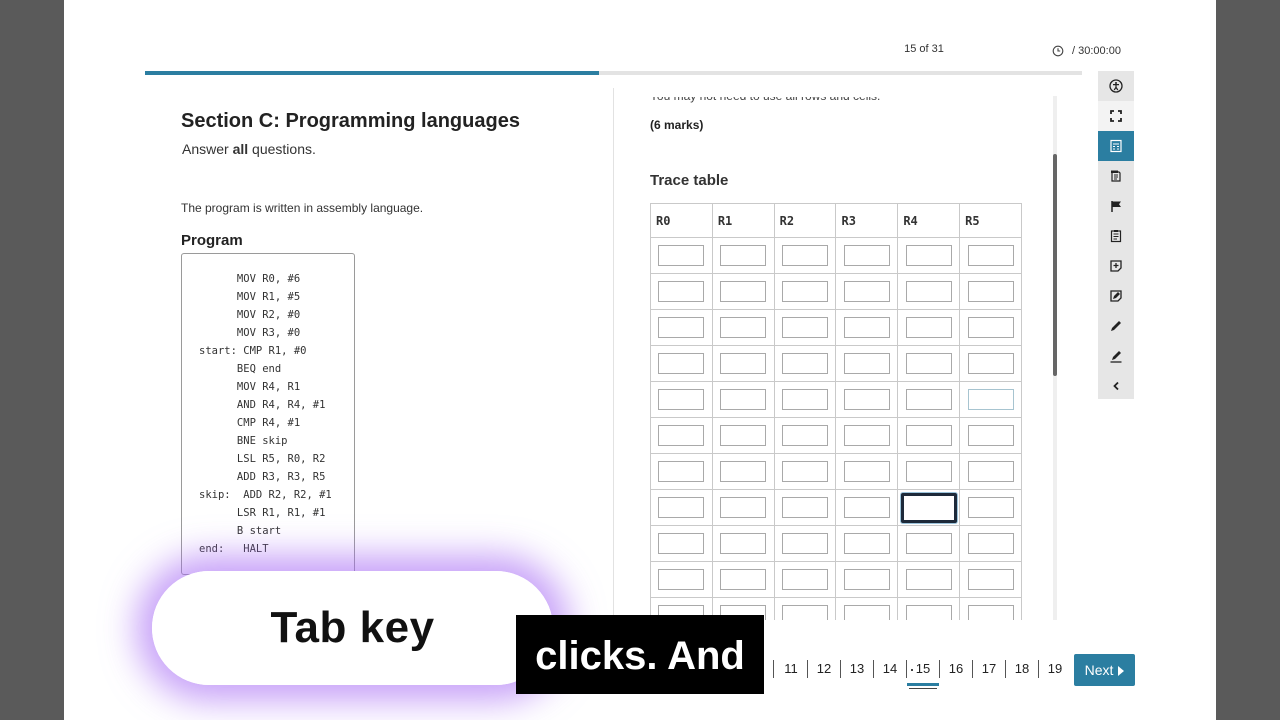 This screenshot has width=1280, height=720. Describe the element at coordinates (857, 669) in the screenshot. I see `page-button: 13` at that location.